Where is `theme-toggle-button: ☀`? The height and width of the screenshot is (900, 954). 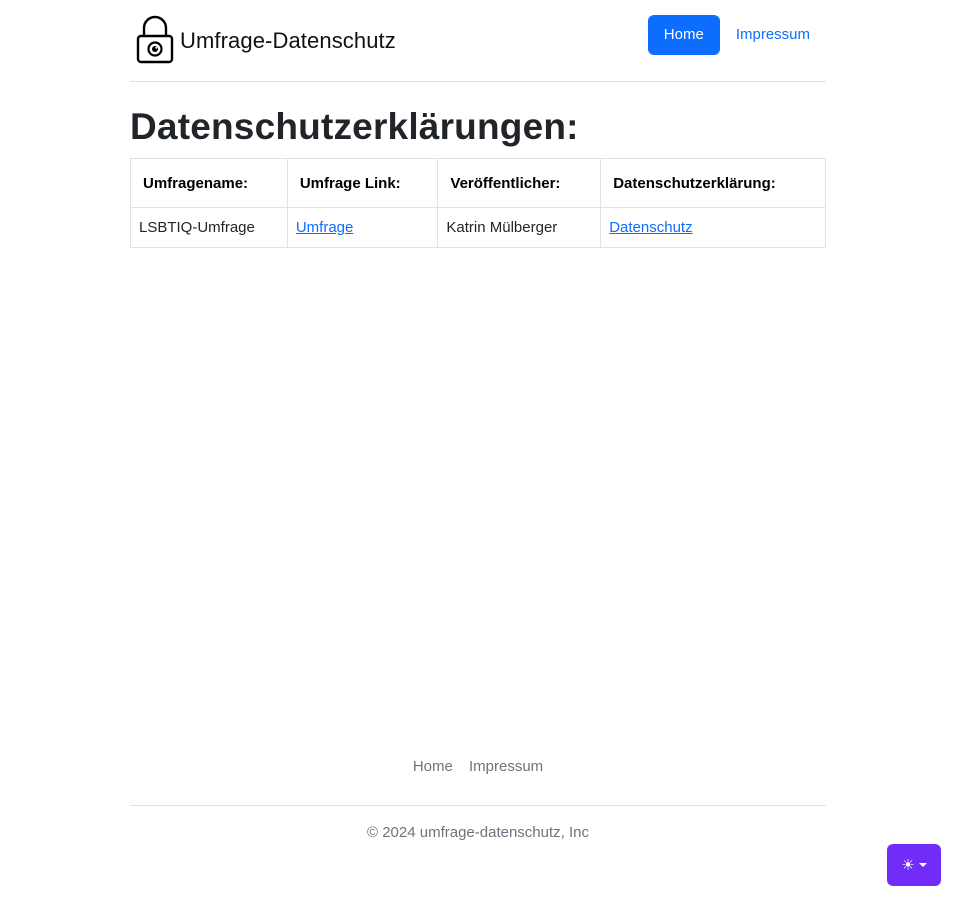 theme-toggle-button: ☀ is located at coordinates (914, 865).